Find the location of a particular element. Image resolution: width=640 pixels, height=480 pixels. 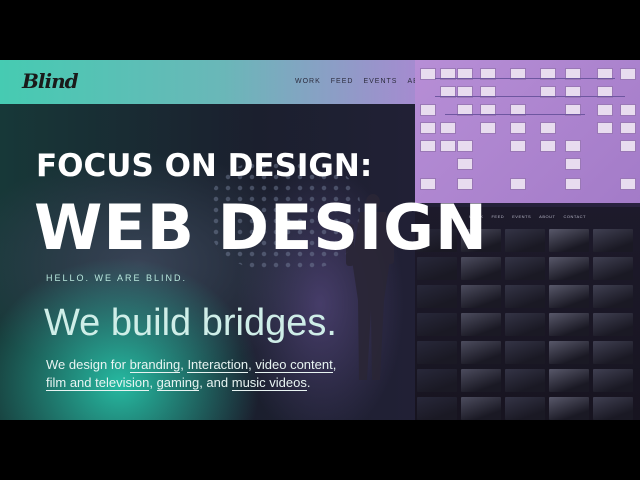

link-gaming: gaming is located at coordinates (178, 383).